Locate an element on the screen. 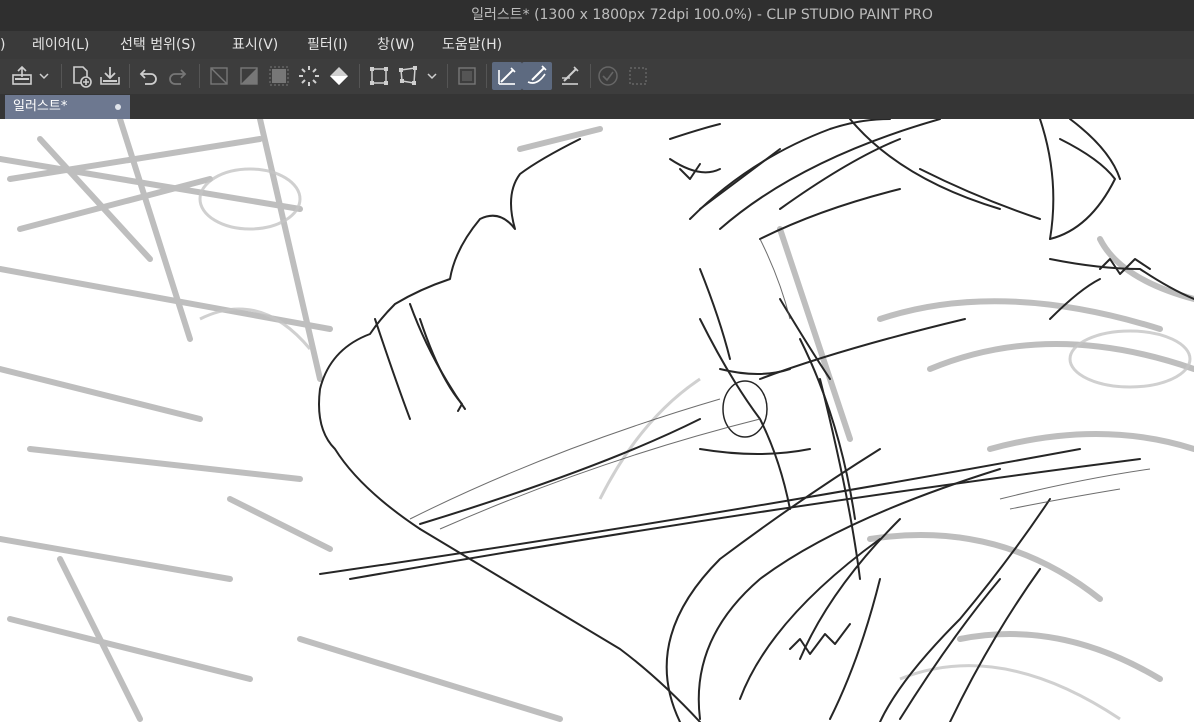 The image size is (1194, 722). expand-selection-icon is located at coordinates (309, 76).